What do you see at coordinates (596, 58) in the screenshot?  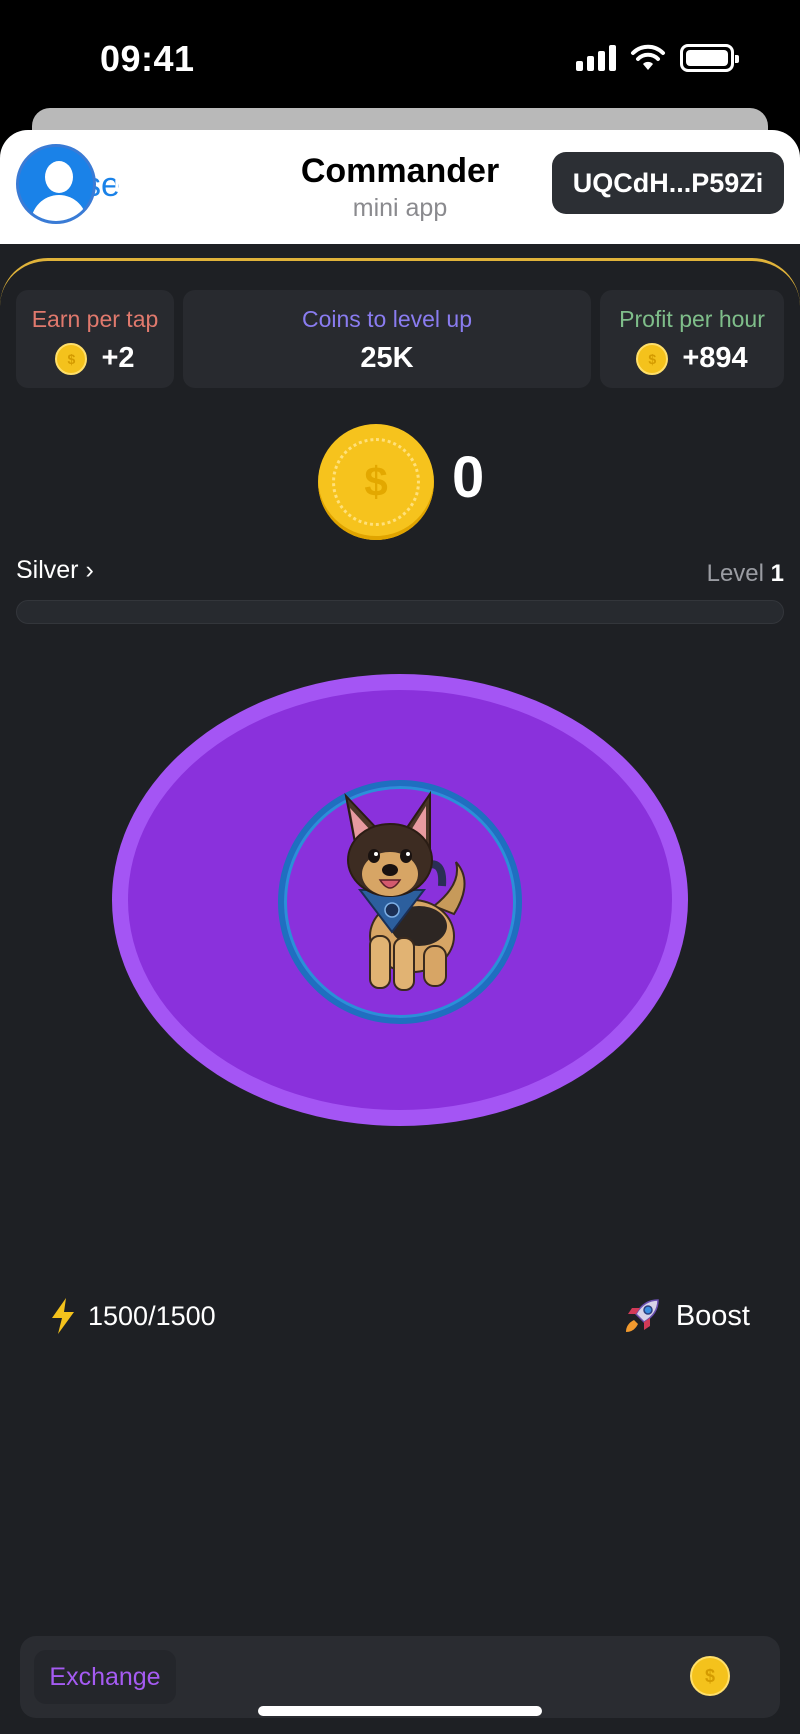 I see `signal-icon` at bounding box center [596, 58].